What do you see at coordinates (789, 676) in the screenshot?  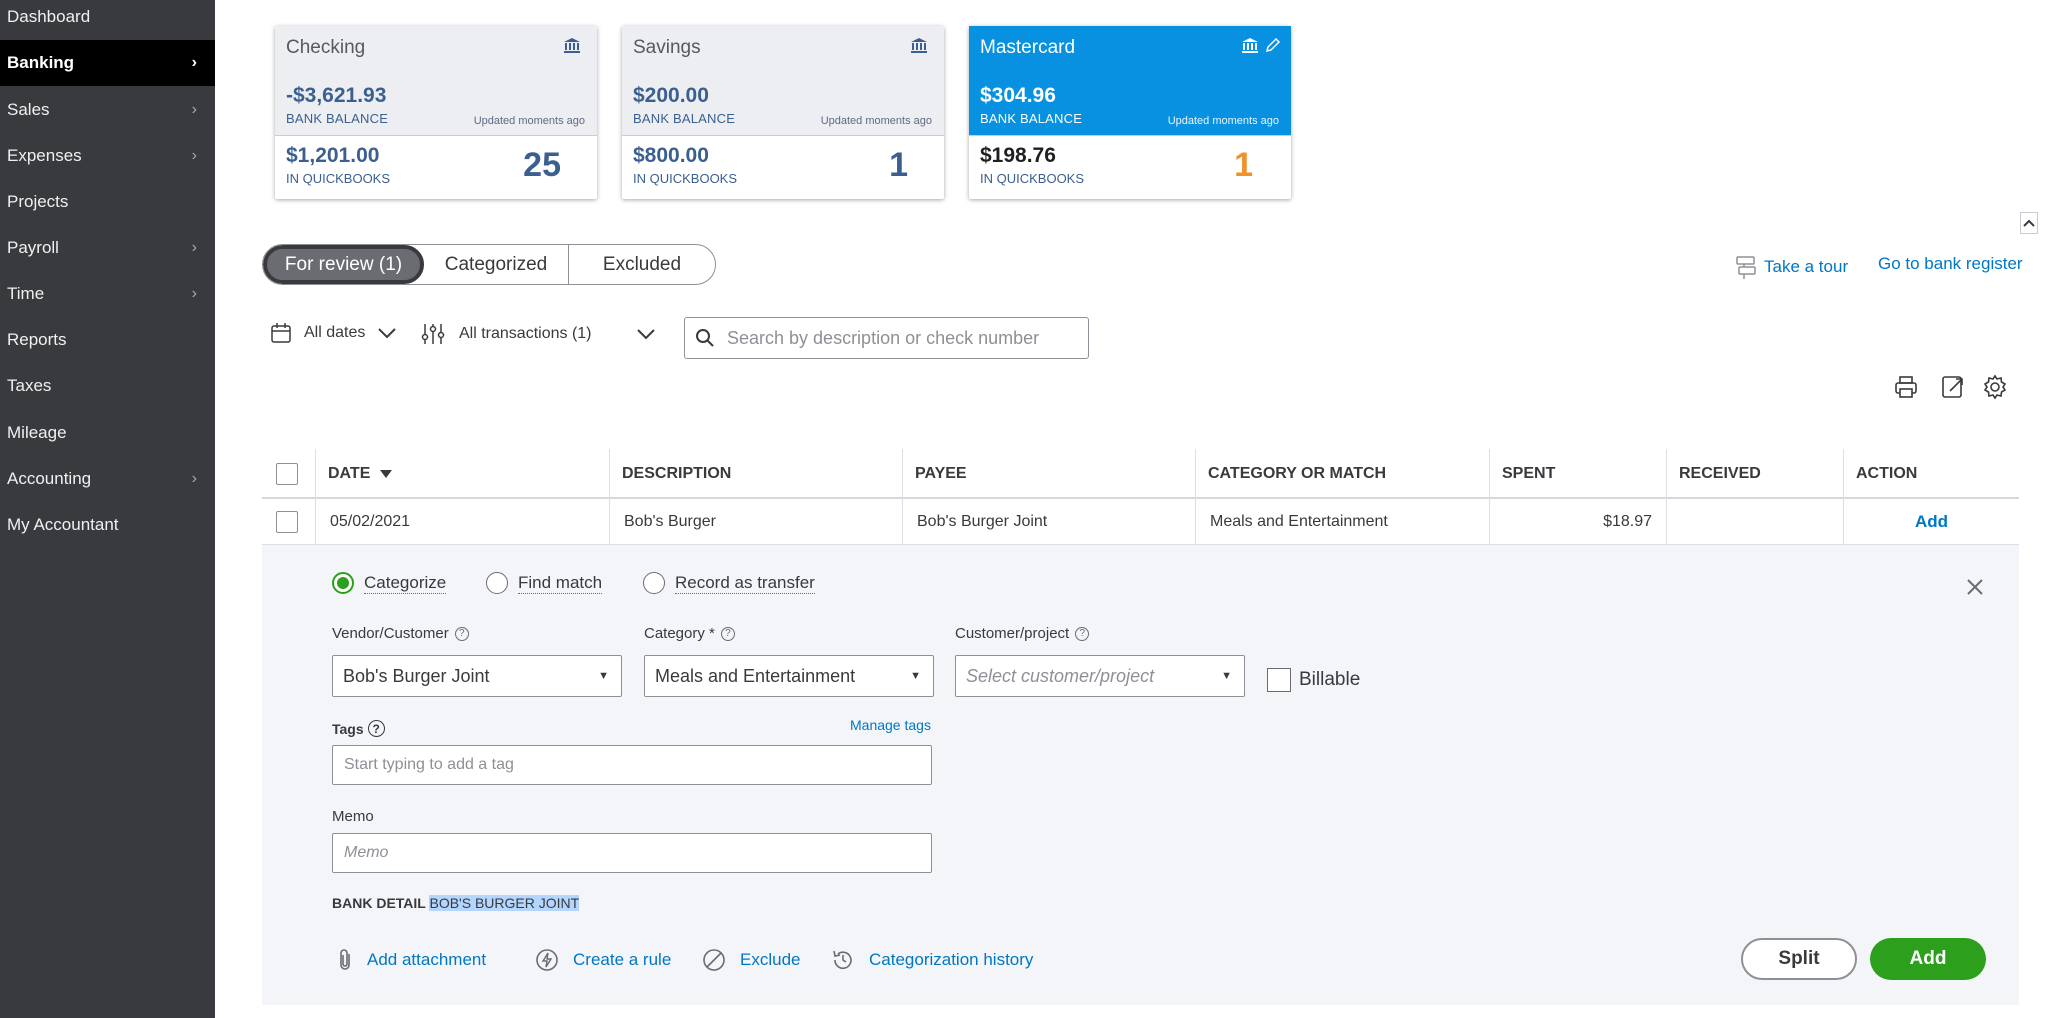 I see `category-select: Meals and Entertainment ▼` at bounding box center [789, 676].